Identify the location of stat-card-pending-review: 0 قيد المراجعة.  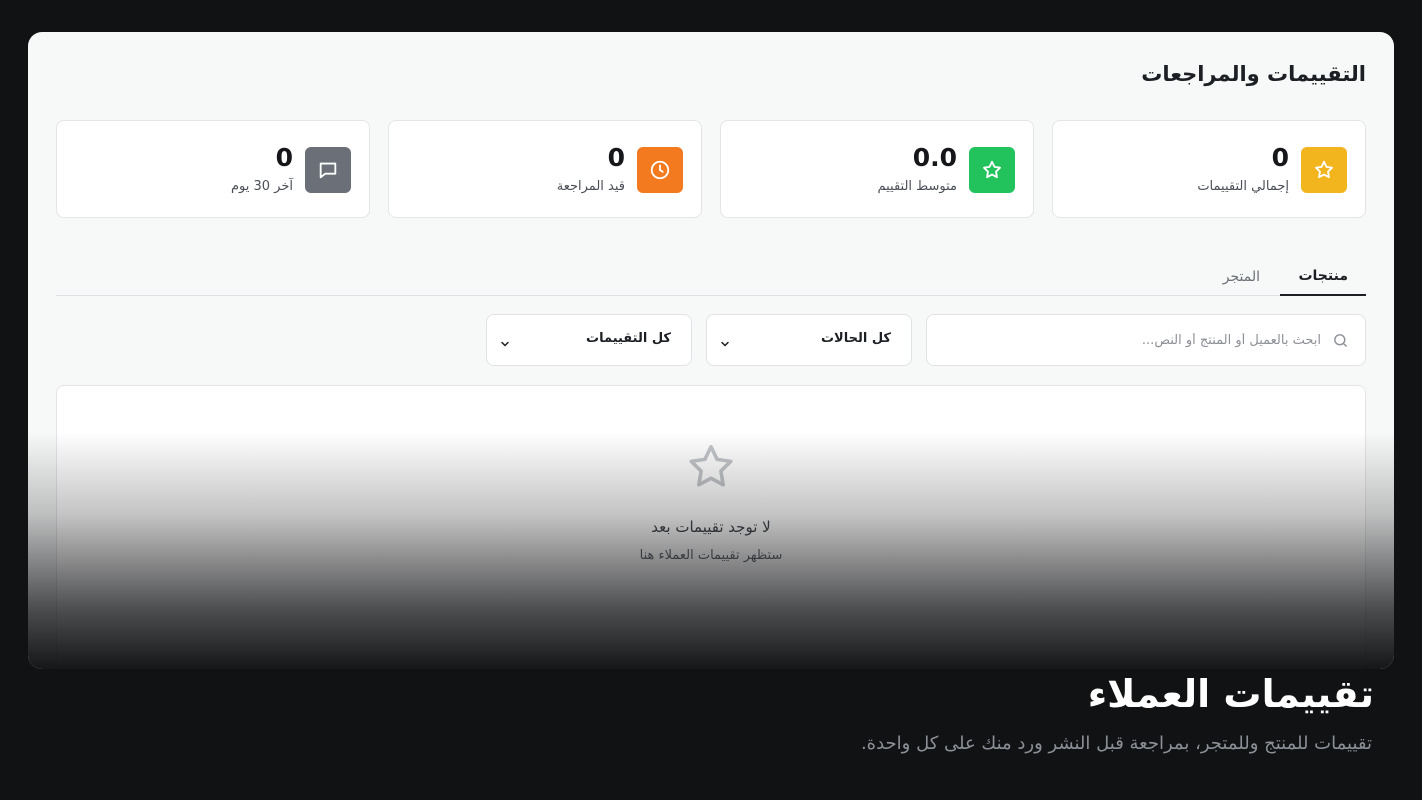
(545, 169).